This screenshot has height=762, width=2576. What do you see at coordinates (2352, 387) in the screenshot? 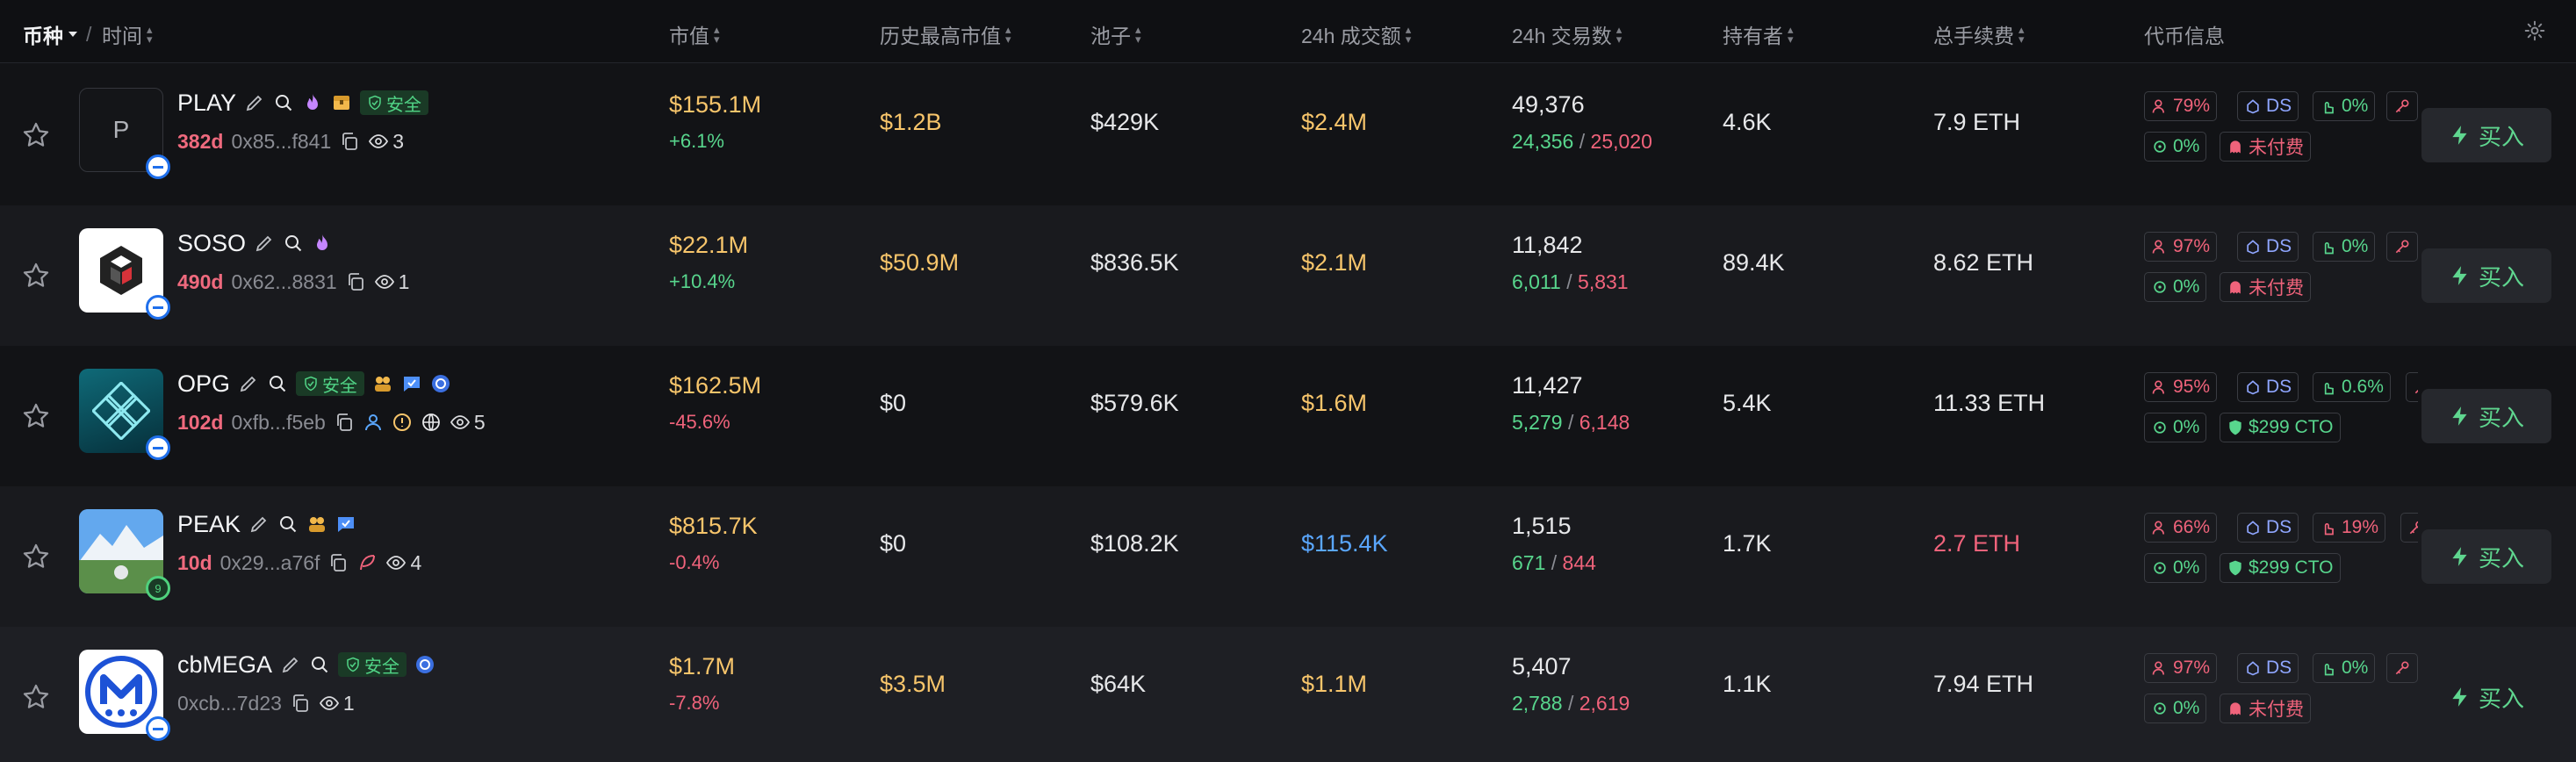
I see `dev-hold-chip: 0.6%` at bounding box center [2352, 387].